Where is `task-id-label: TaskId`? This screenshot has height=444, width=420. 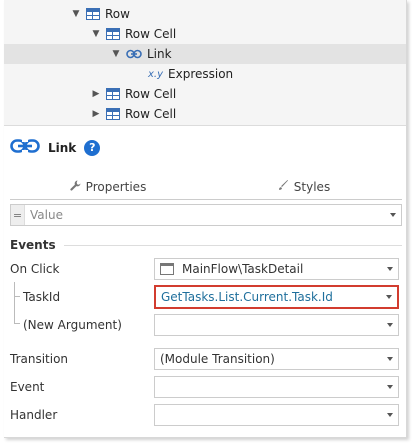 task-id-label: TaskId is located at coordinates (42, 297).